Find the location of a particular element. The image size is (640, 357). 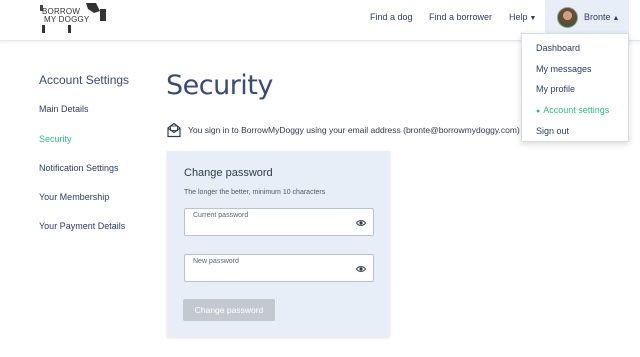

chevron-down-icon: ▼ is located at coordinates (533, 18).